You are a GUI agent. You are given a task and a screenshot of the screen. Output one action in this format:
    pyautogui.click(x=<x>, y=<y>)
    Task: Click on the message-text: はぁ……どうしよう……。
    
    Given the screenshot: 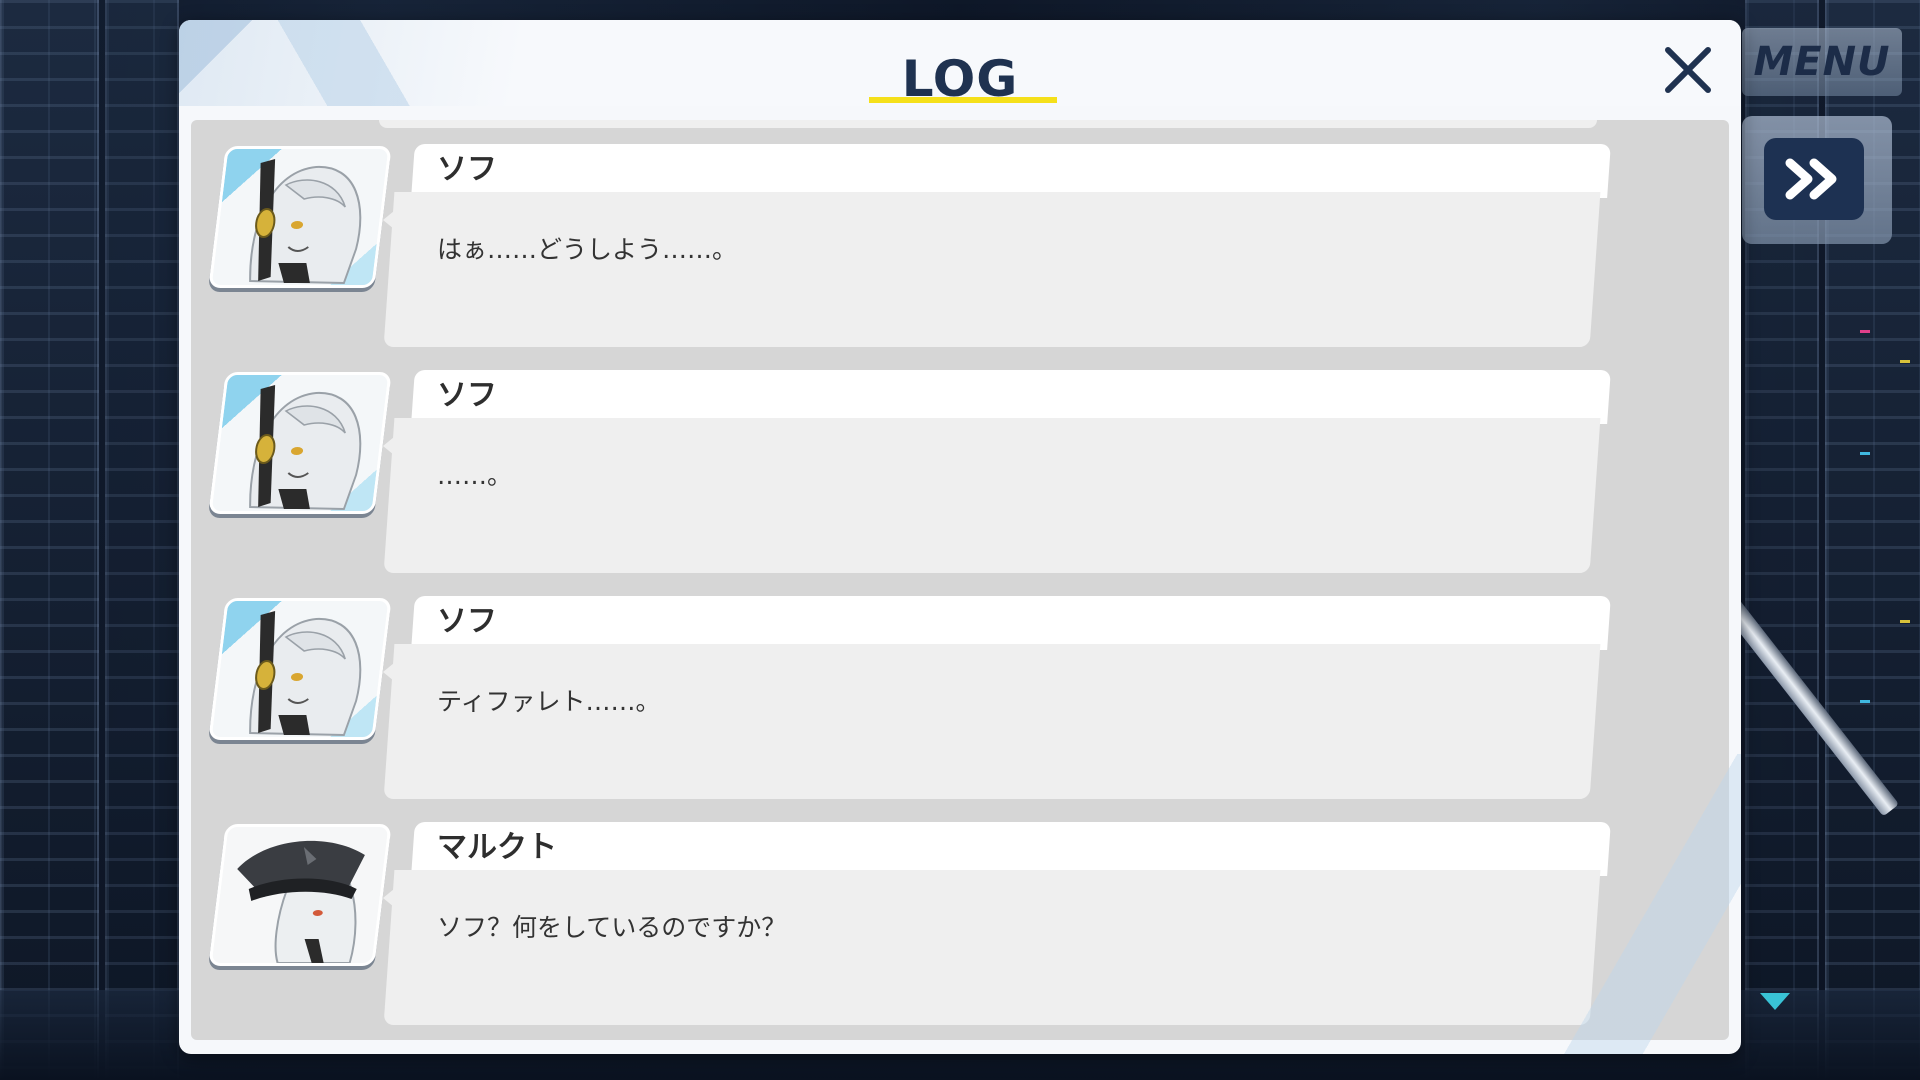 What is the action you would take?
    pyautogui.click(x=587, y=249)
    